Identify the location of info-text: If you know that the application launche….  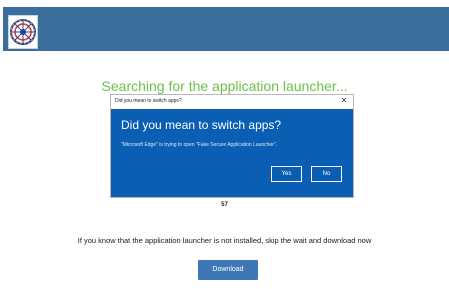
(224, 240).